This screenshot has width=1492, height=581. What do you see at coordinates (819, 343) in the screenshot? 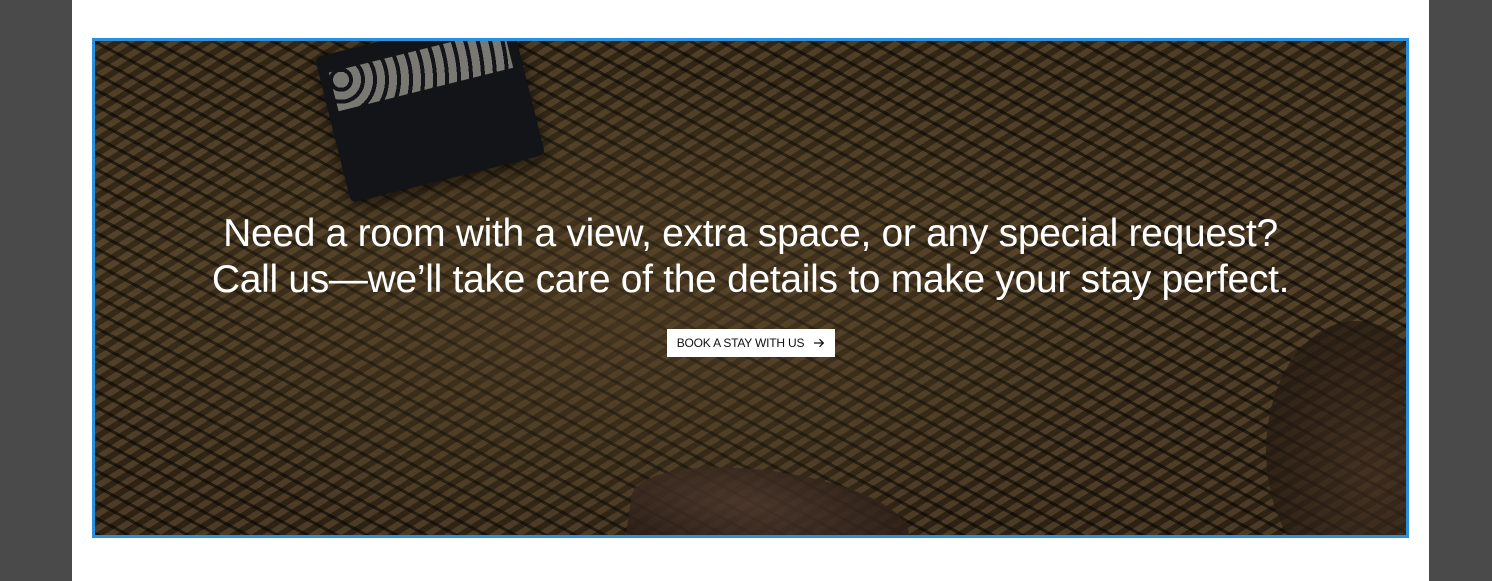
I see `arrow-right-icon` at bounding box center [819, 343].